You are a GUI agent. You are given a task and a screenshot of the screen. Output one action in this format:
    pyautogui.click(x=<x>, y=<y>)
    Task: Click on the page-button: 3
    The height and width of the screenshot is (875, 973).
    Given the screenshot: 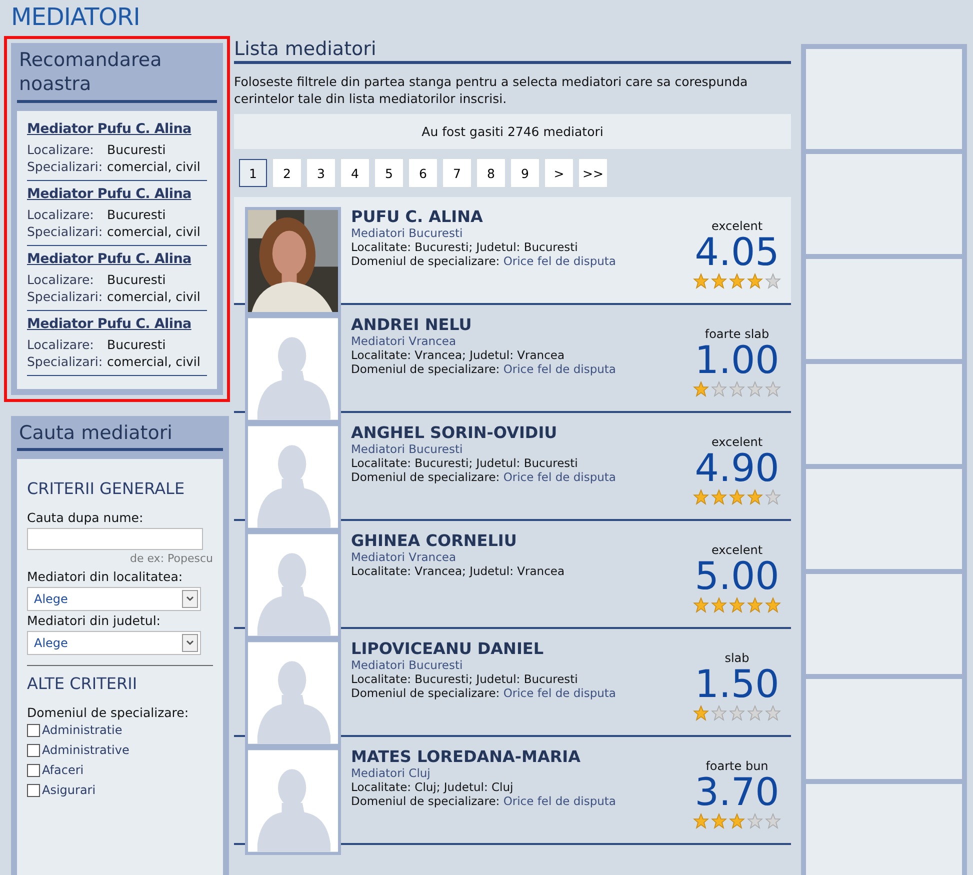 What is the action you would take?
    pyautogui.click(x=321, y=173)
    